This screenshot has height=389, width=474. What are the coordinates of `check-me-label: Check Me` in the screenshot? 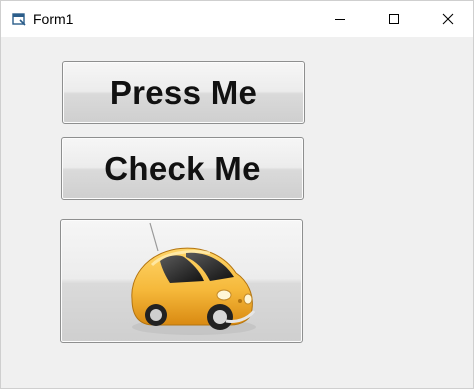 It's located at (182, 168).